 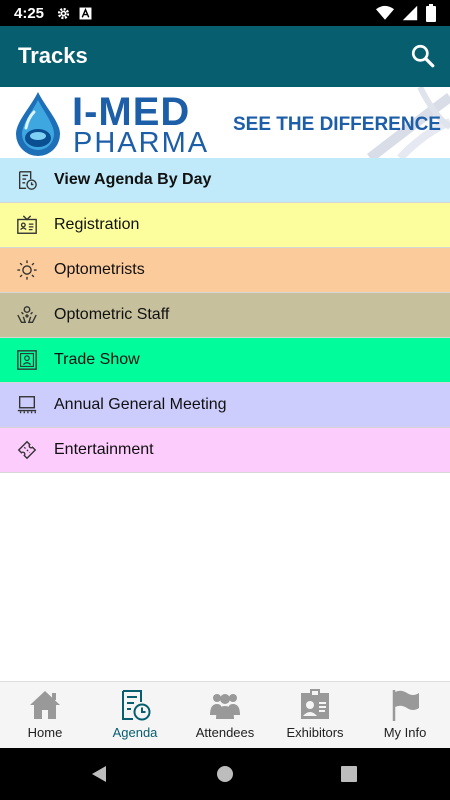 What do you see at coordinates (225, 13) in the screenshot?
I see `status-bar: 4:25` at bounding box center [225, 13].